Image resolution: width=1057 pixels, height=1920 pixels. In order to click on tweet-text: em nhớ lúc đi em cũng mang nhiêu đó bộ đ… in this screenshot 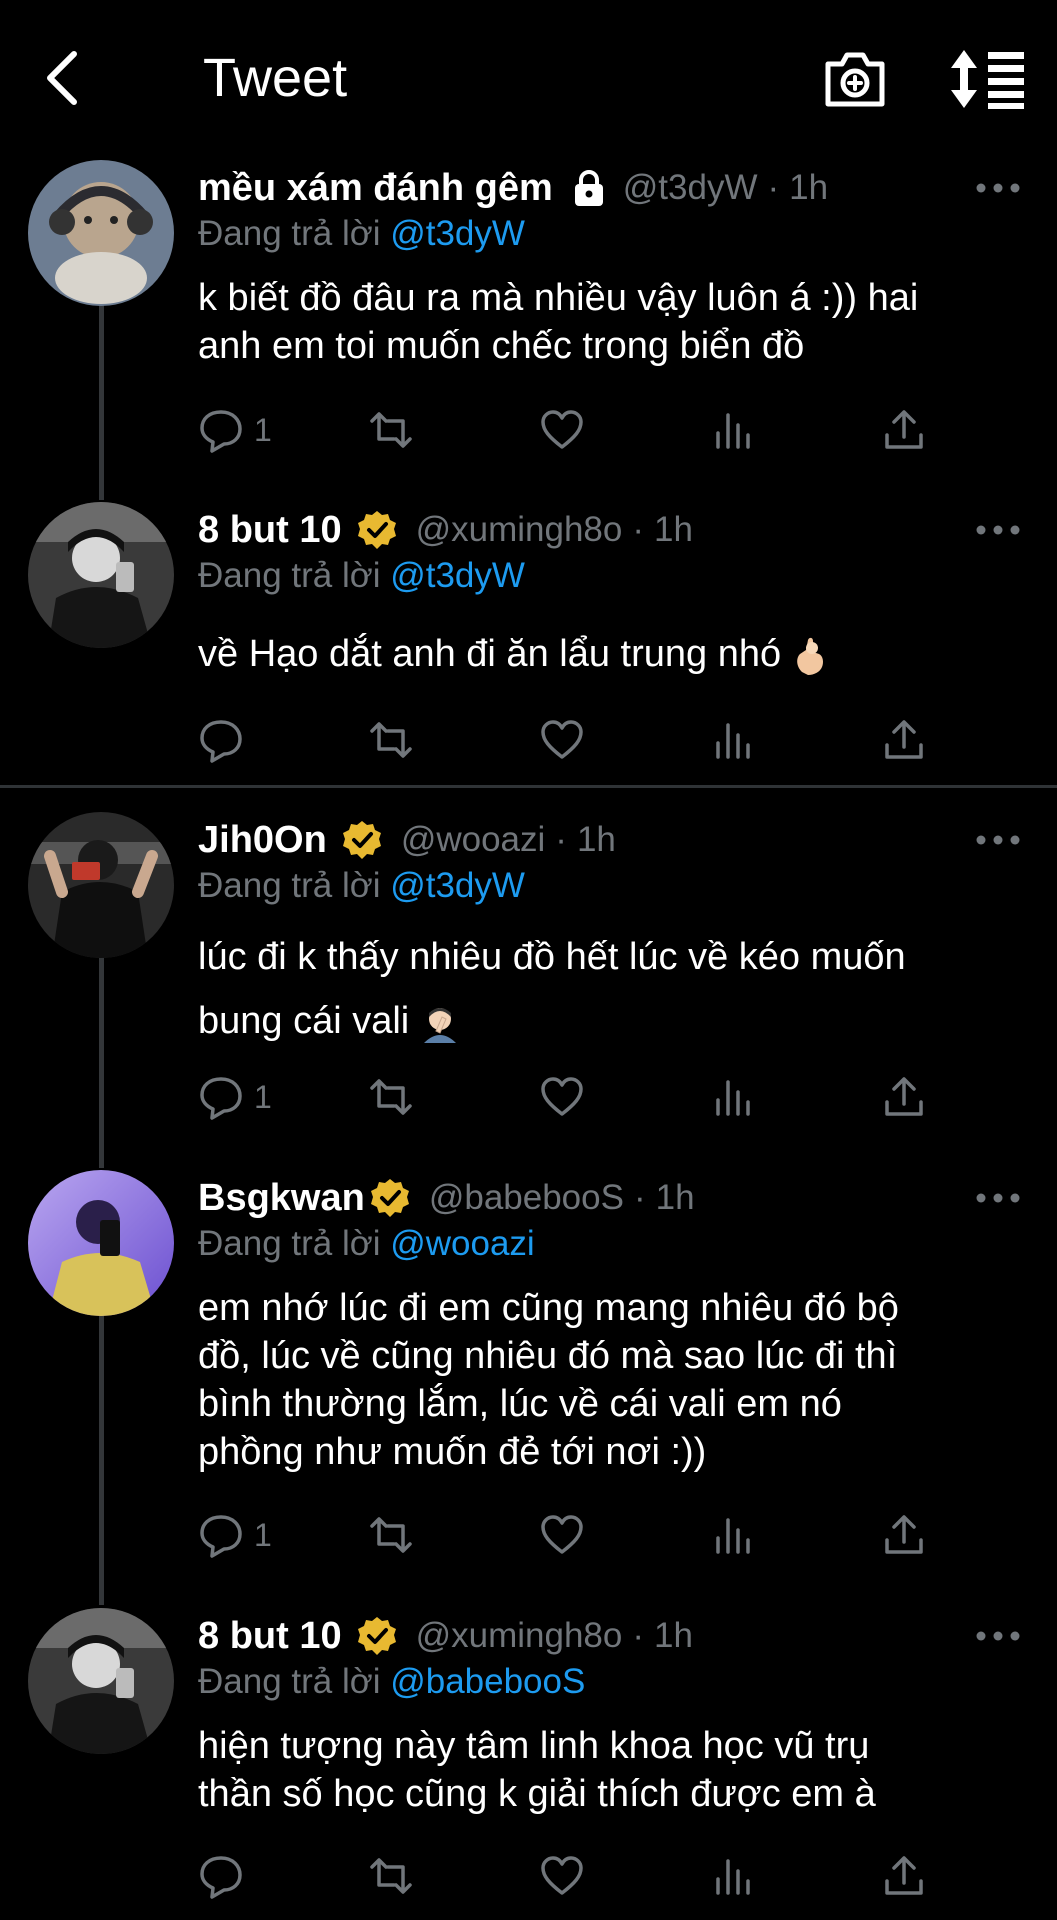, I will do `click(608, 1380)`.